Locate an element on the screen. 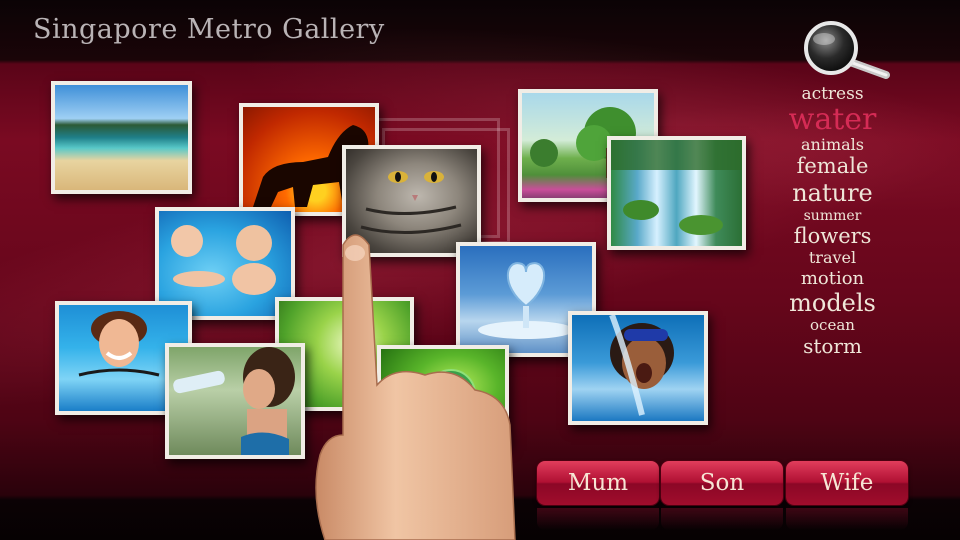 The width and height of the screenshot is (960, 540). waterfall-photo-icon is located at coordinates (676, 193).